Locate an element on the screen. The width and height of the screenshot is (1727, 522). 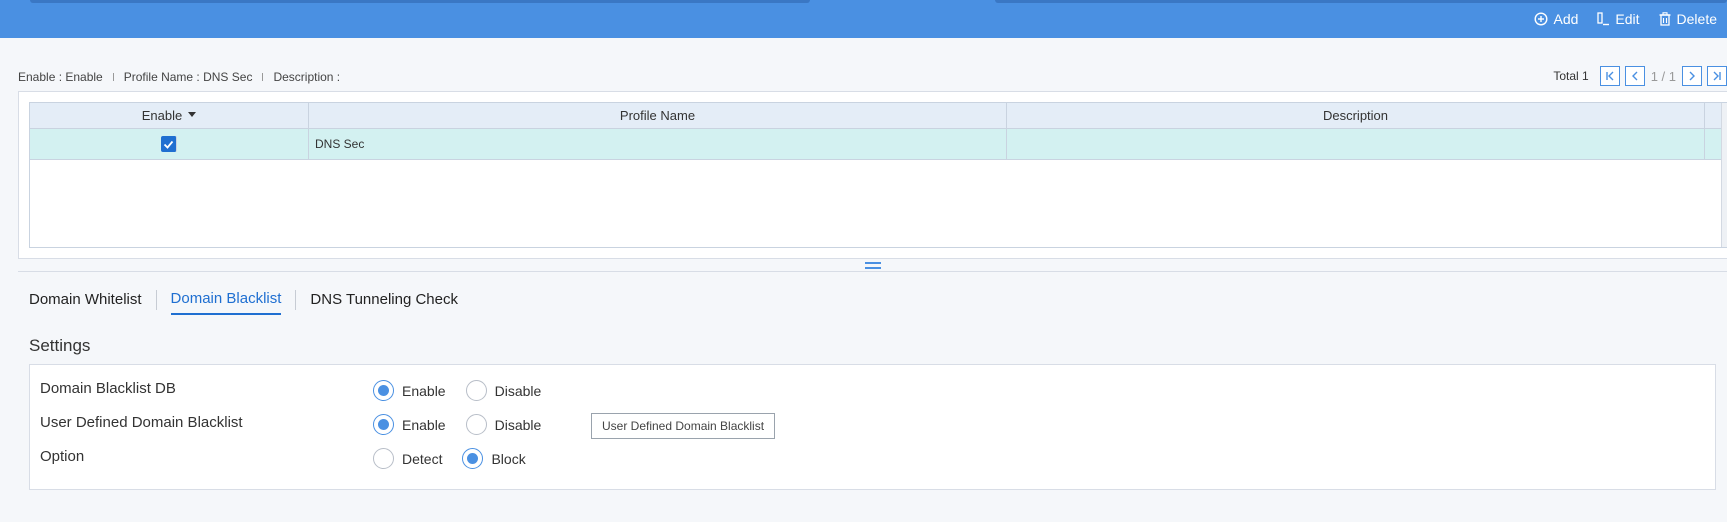
chevron-right-icon is located at coordinates (1692, 76).